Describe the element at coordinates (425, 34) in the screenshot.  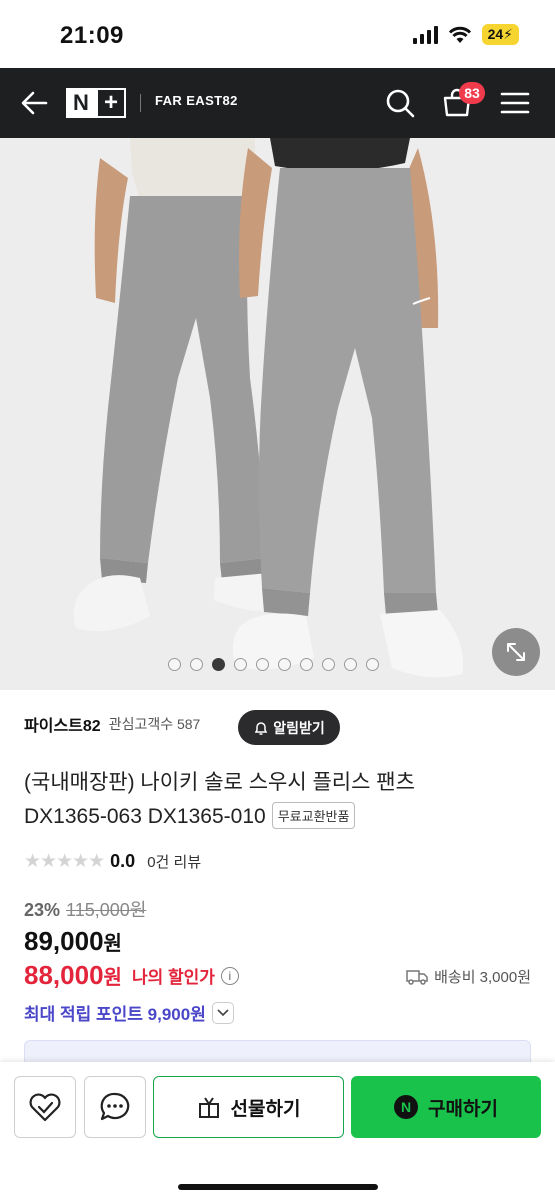
I see `cellular-signal-icon` at that location.